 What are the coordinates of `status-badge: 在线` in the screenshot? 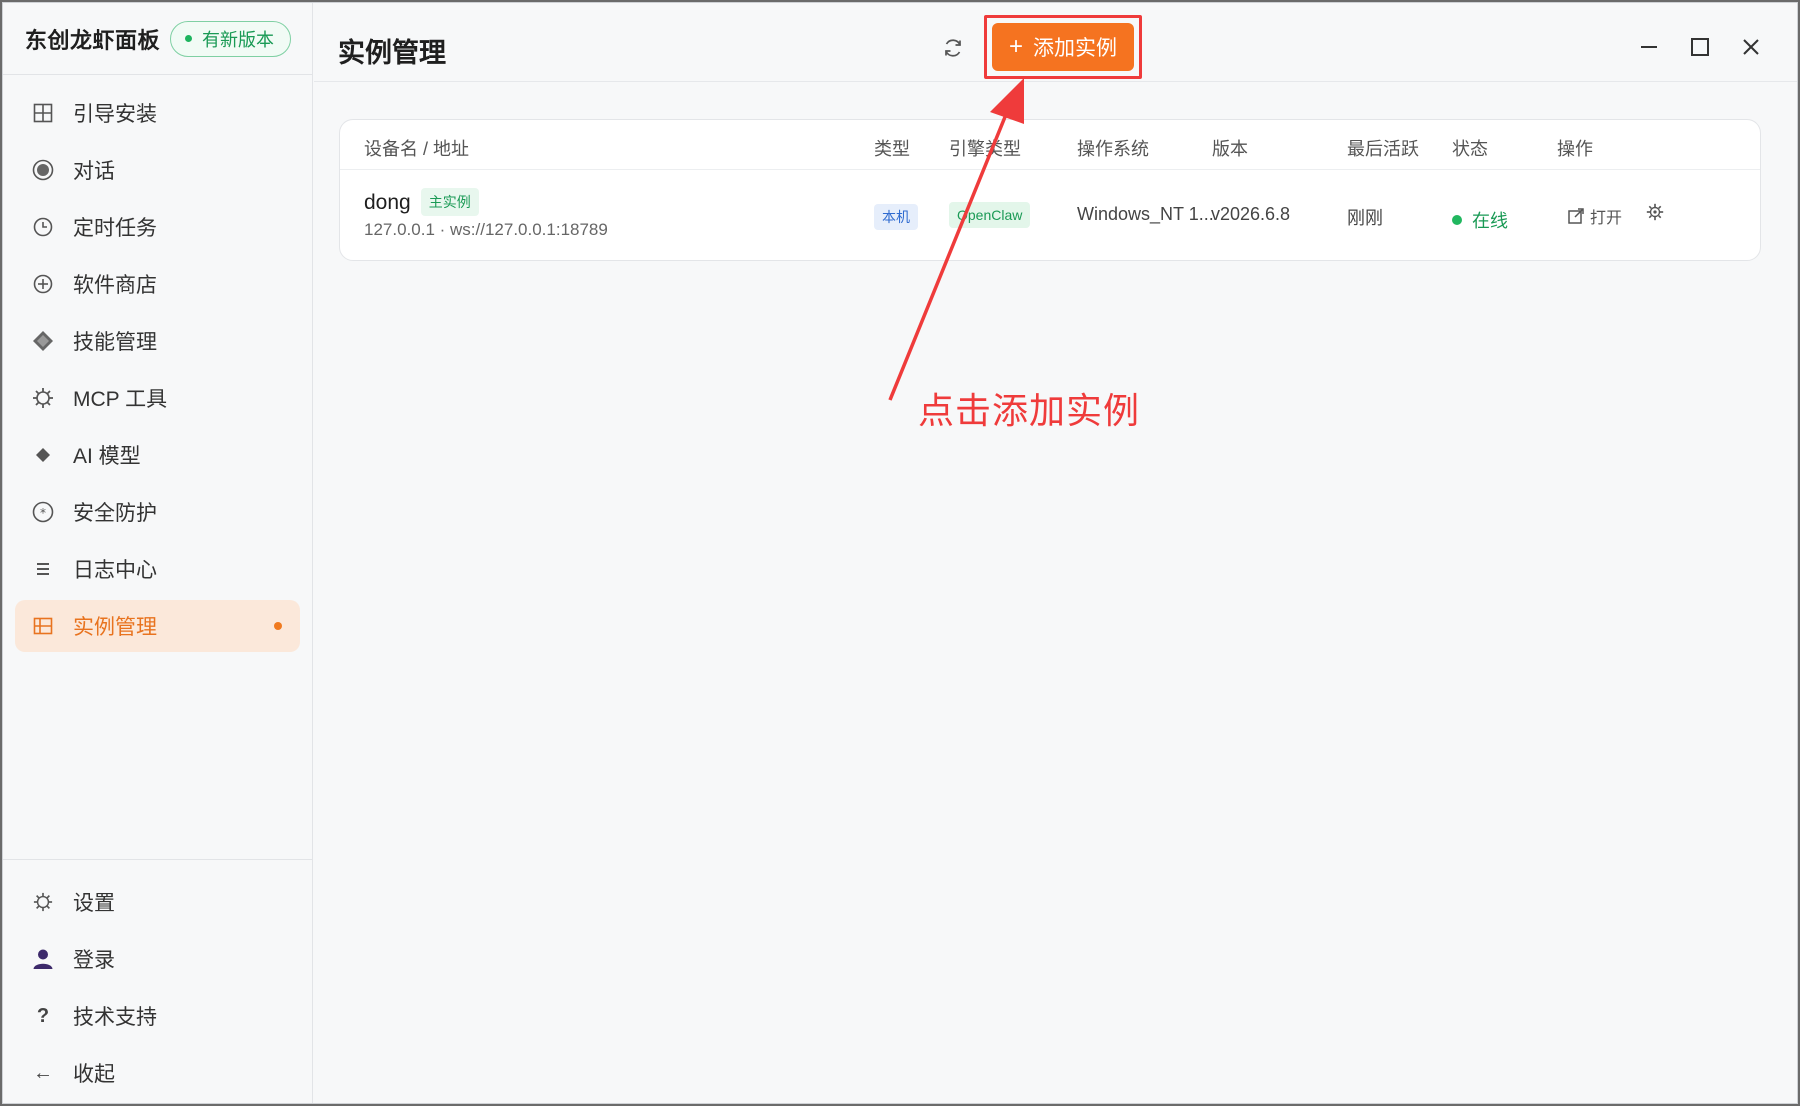 It's located at (1480, 220).